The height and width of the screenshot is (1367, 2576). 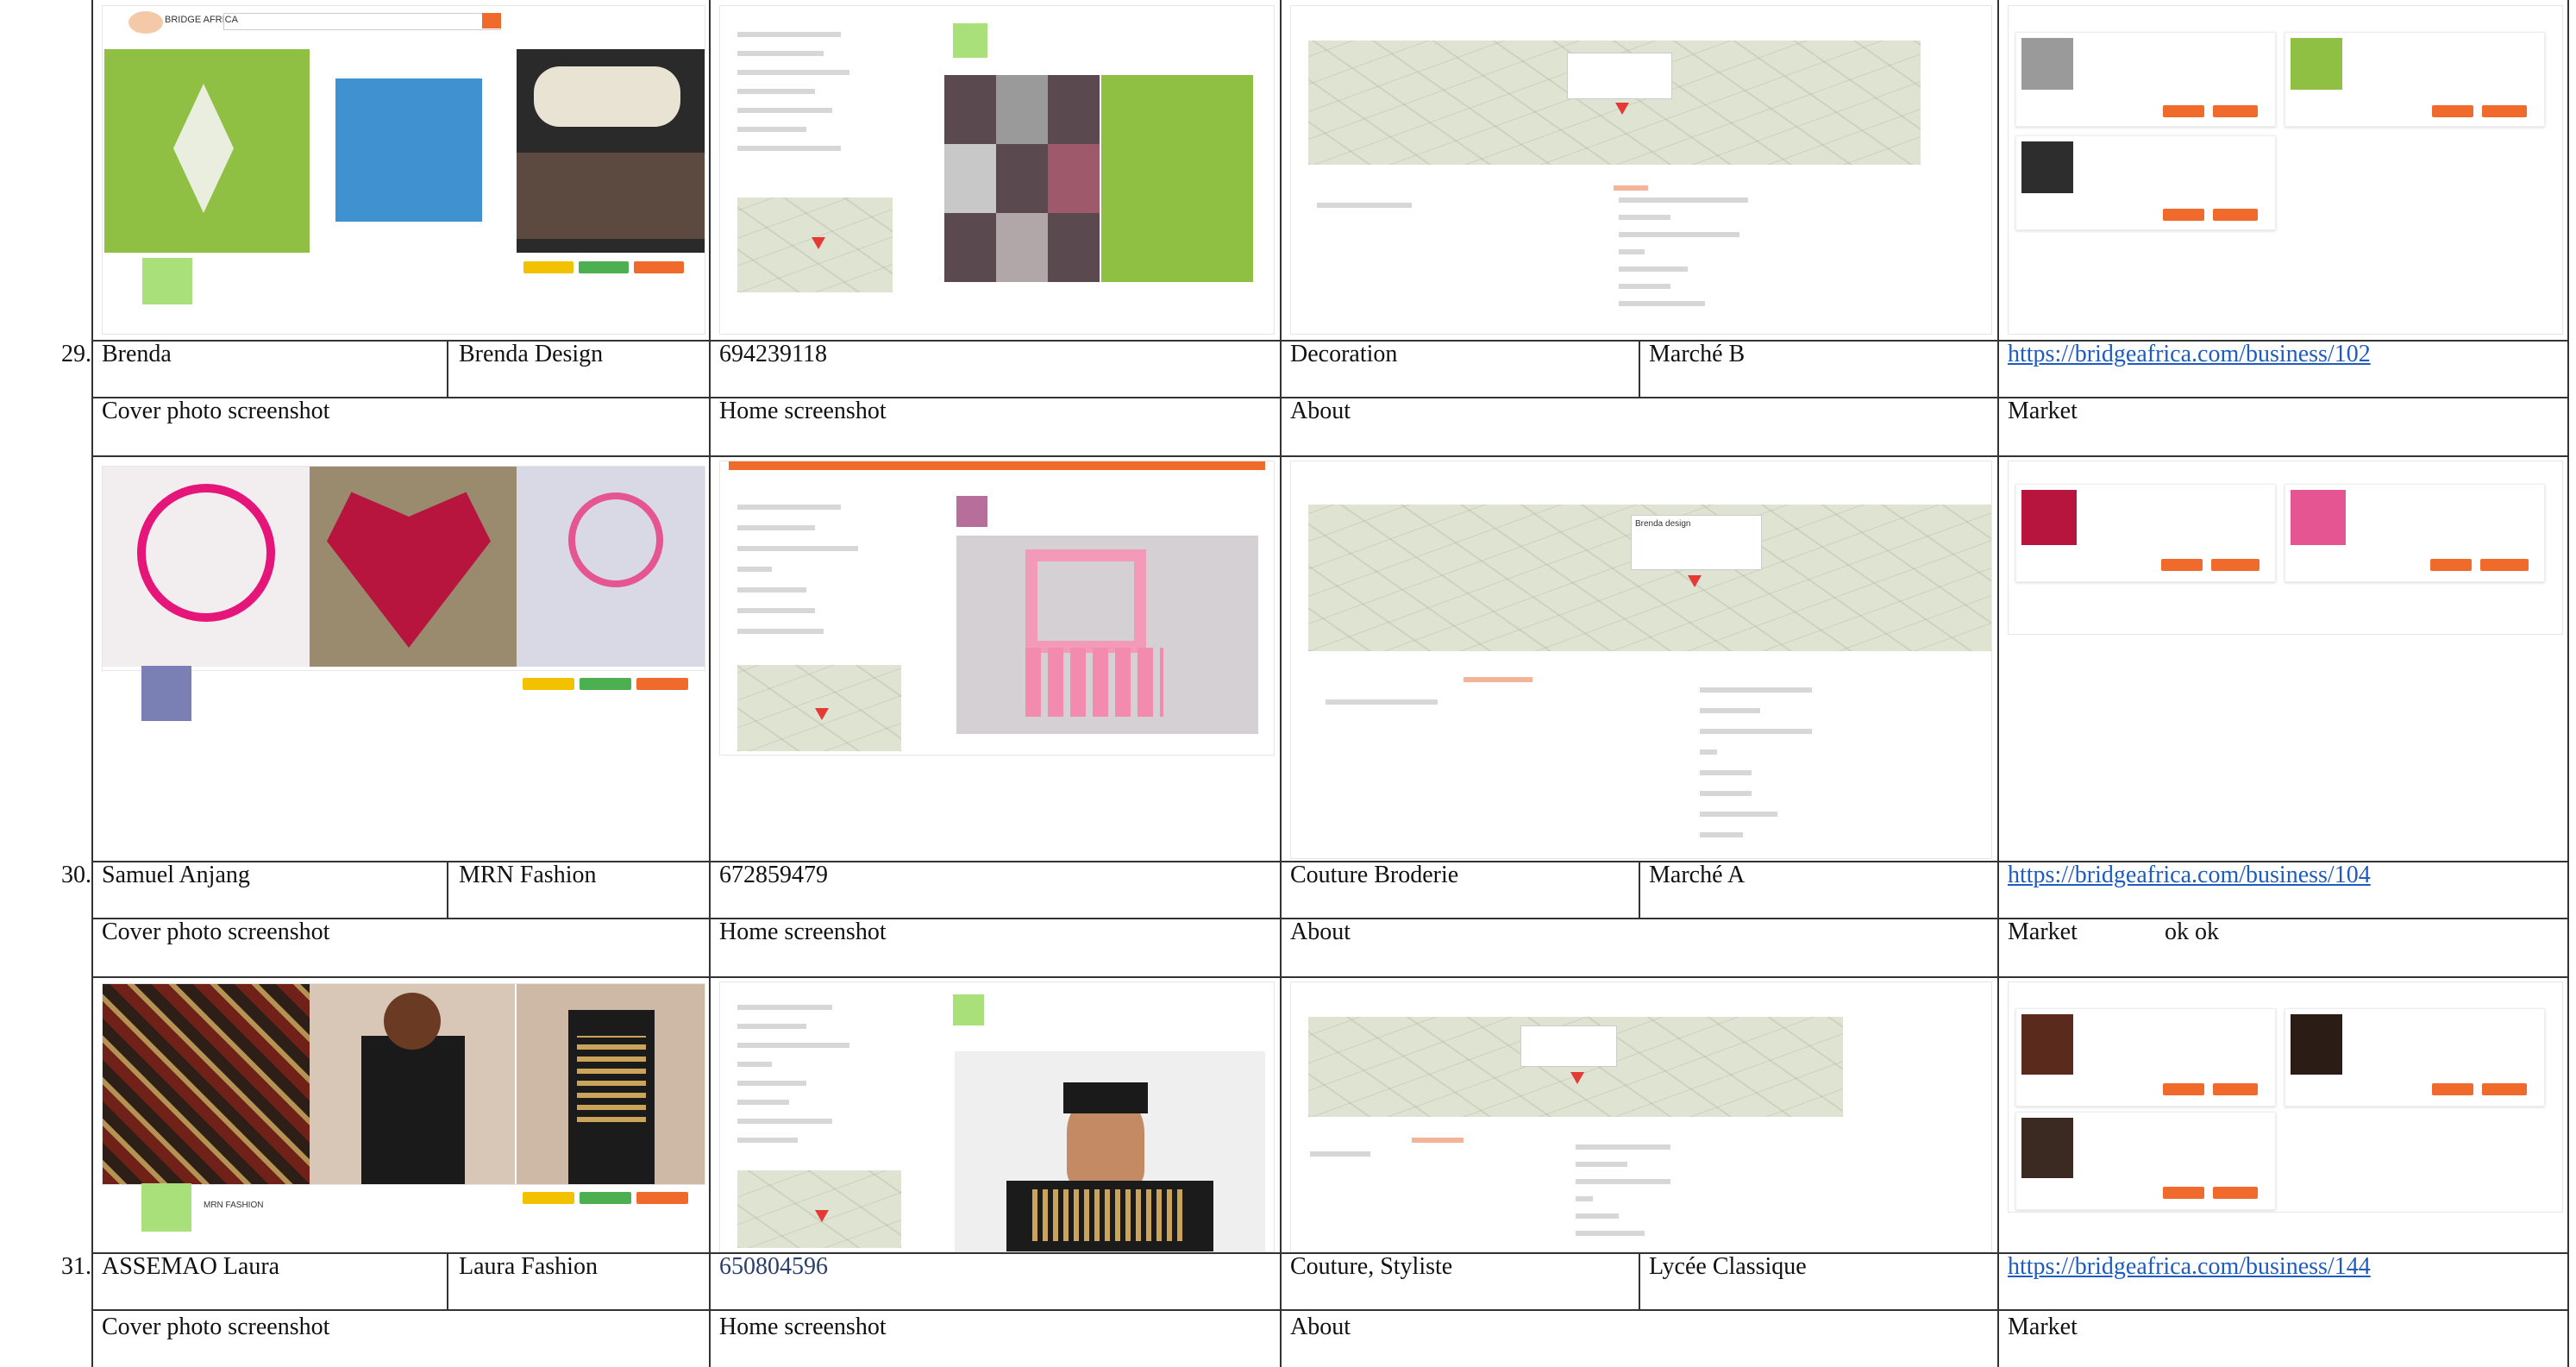 What do you see at coordinates (145, 22) in the screenshot?
I see `logo-icon` at bounding box center [145, 22].